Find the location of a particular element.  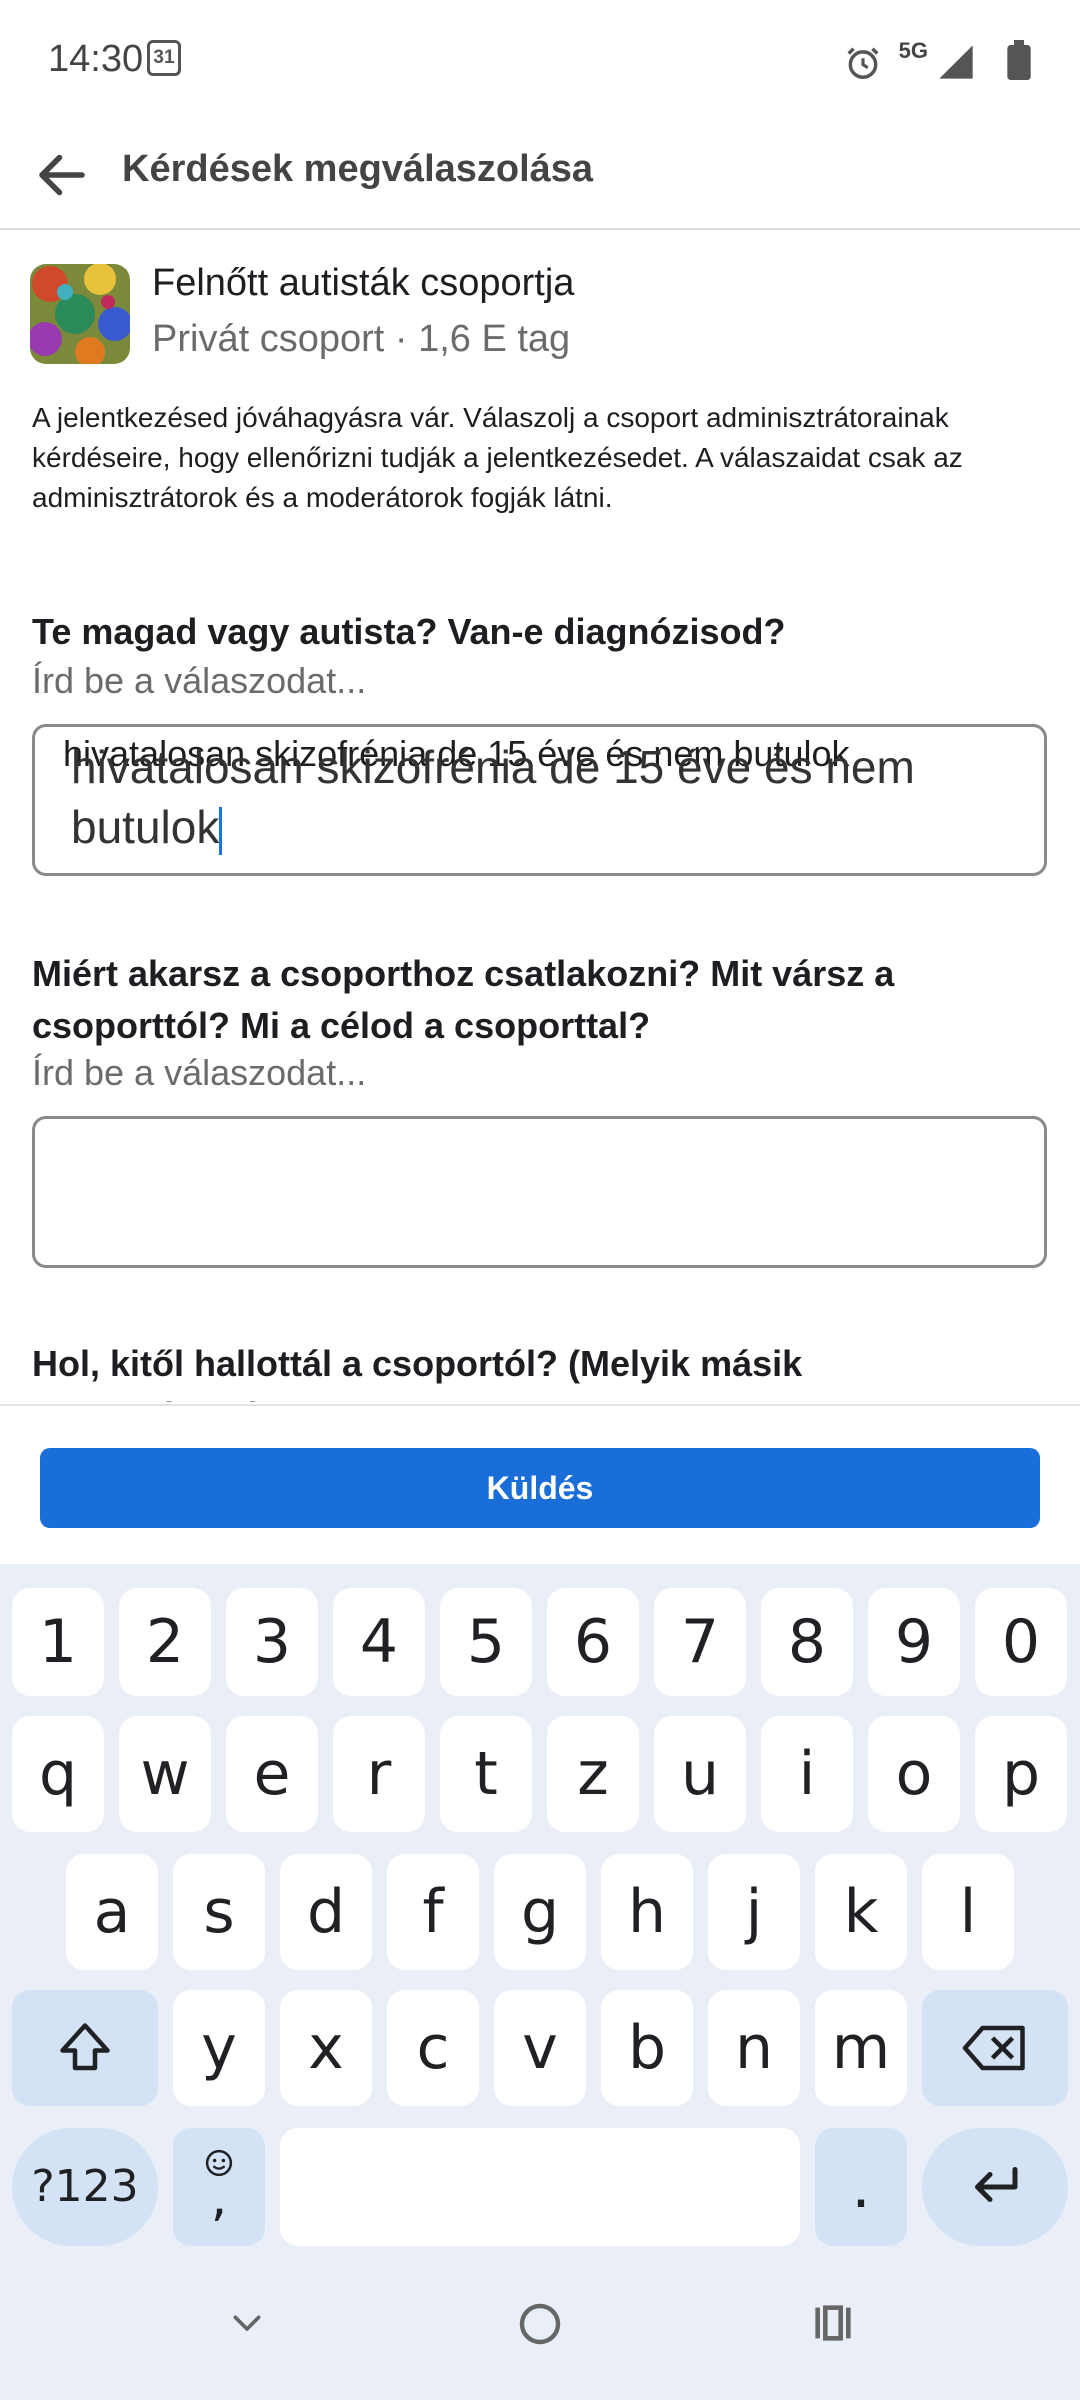

key-z: z is located at coordinates (593, 1774).